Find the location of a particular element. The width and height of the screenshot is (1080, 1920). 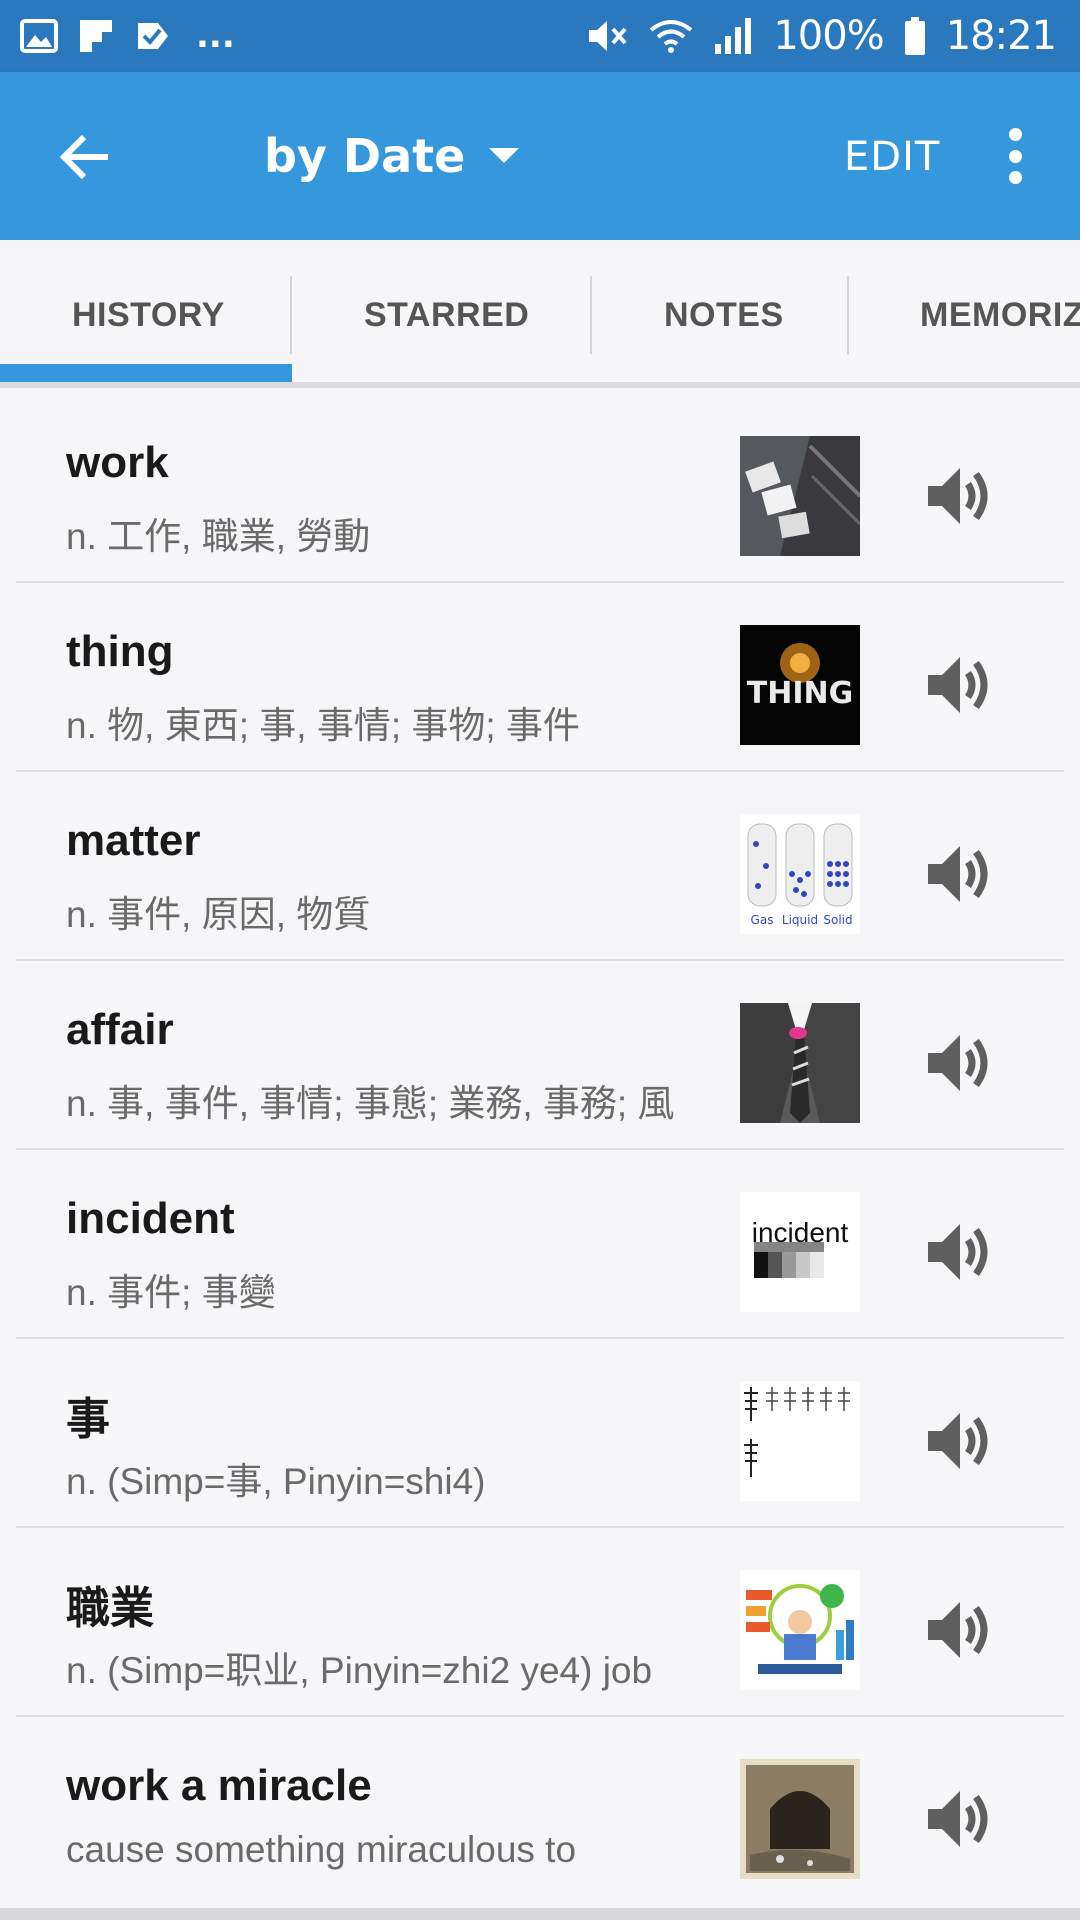

thumbnail-label: Gas is located at coordinates (762, 920).